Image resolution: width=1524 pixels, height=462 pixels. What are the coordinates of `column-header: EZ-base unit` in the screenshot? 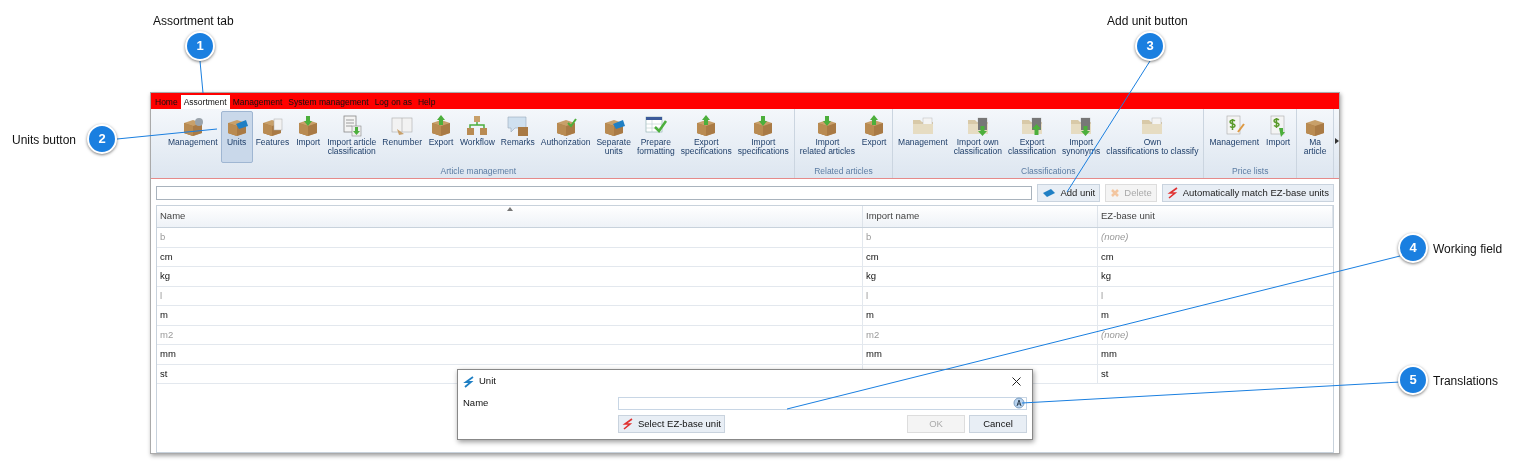 It's located at (1128, 216).